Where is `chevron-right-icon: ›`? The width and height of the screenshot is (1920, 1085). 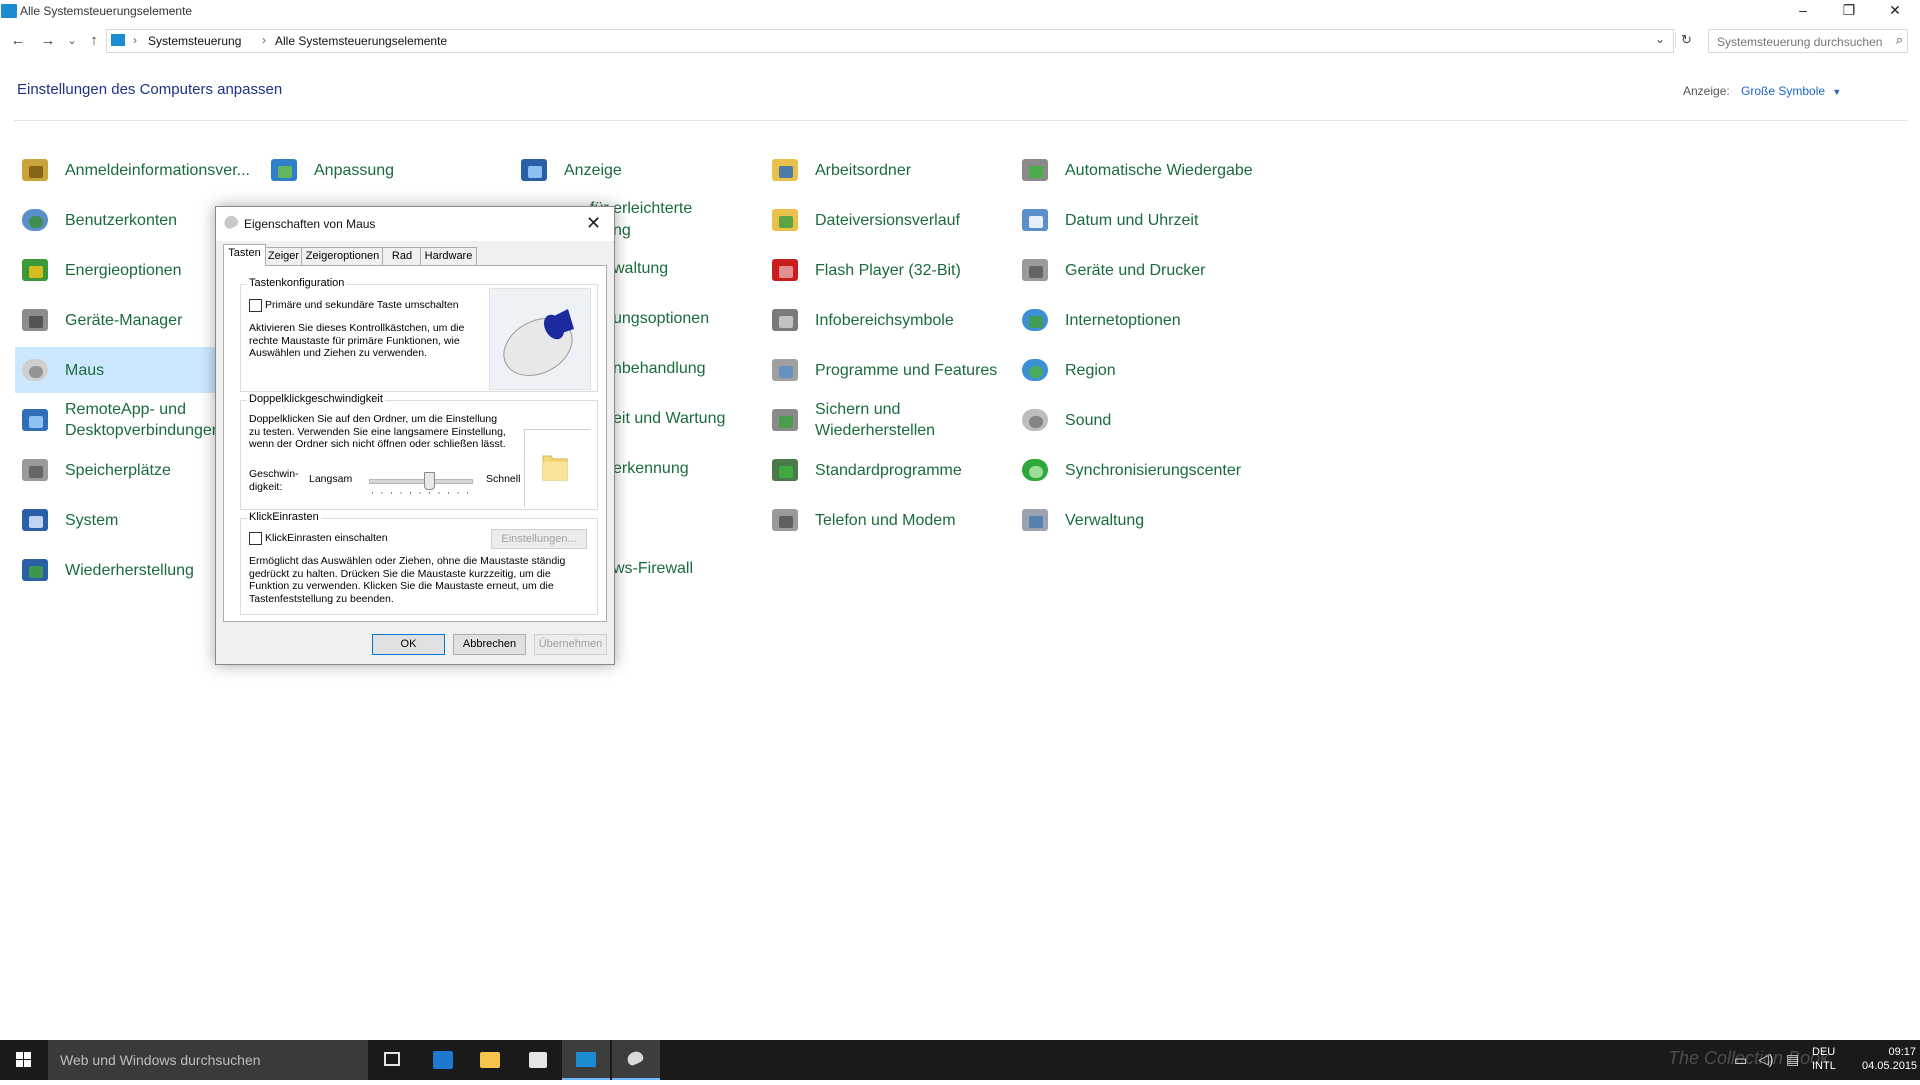
chevron-right-icon: › is located at coordinates (264, 40).